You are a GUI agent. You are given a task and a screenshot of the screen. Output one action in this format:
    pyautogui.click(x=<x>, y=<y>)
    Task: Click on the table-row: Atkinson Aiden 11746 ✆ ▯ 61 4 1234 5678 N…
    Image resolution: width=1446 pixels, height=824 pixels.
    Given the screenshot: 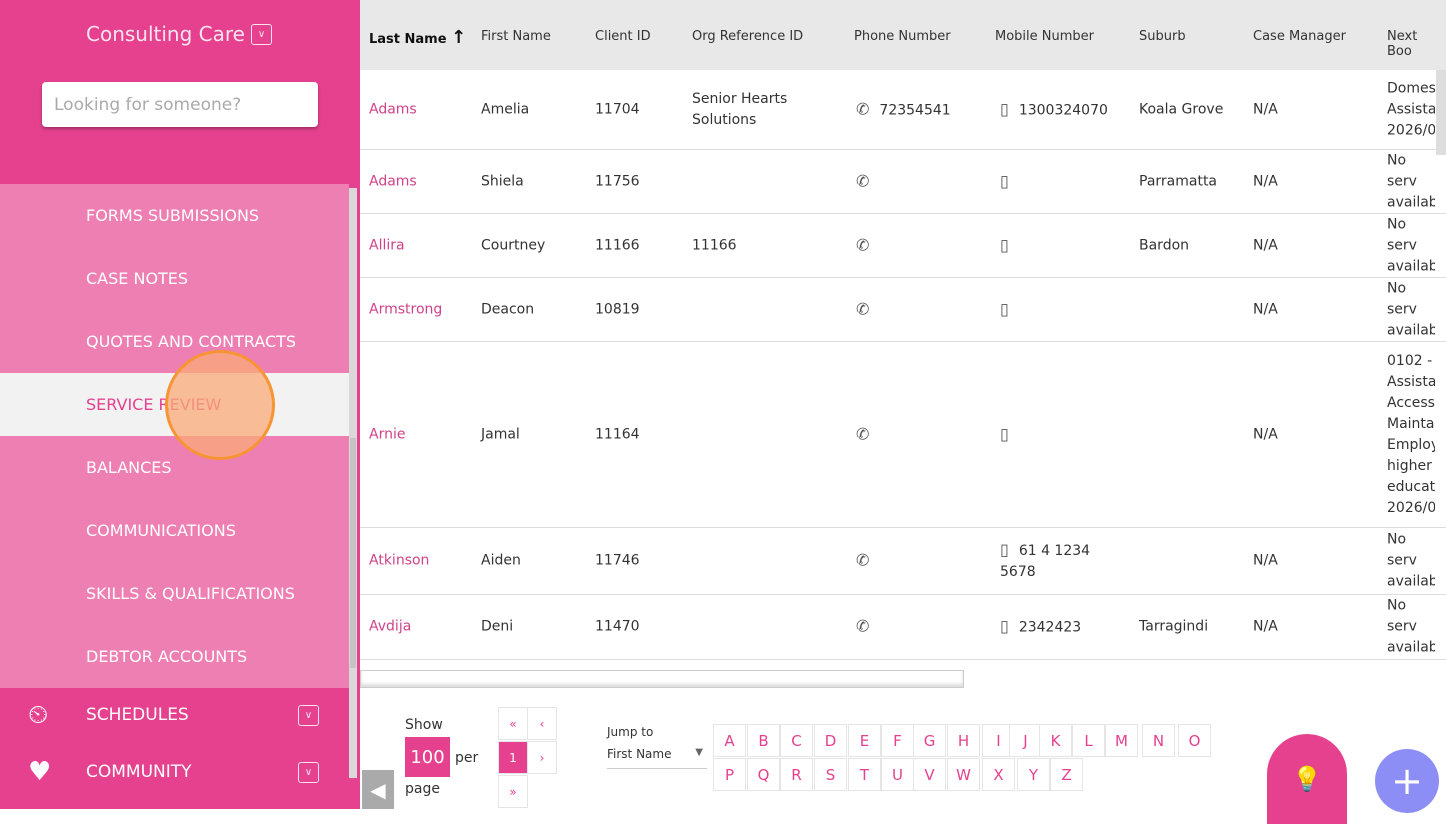 What is the action you would take?
    pyautogui.click(x=903, y=561)
    